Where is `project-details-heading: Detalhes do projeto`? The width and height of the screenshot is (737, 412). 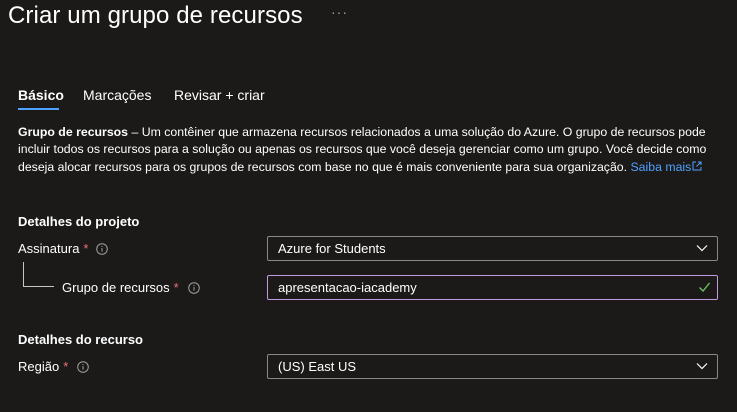 project-details-heading: Detalhes do projeto is located at coordinates (79, 221).